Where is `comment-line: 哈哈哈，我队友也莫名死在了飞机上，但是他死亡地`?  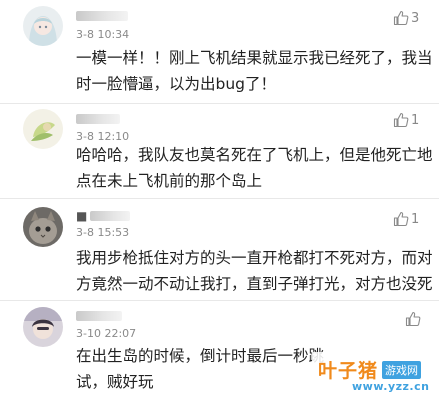
comment-line: 哈哈哈，我队友也莫名死在了飞机上，但是他死亡地 is located at coordinates (254, 155).